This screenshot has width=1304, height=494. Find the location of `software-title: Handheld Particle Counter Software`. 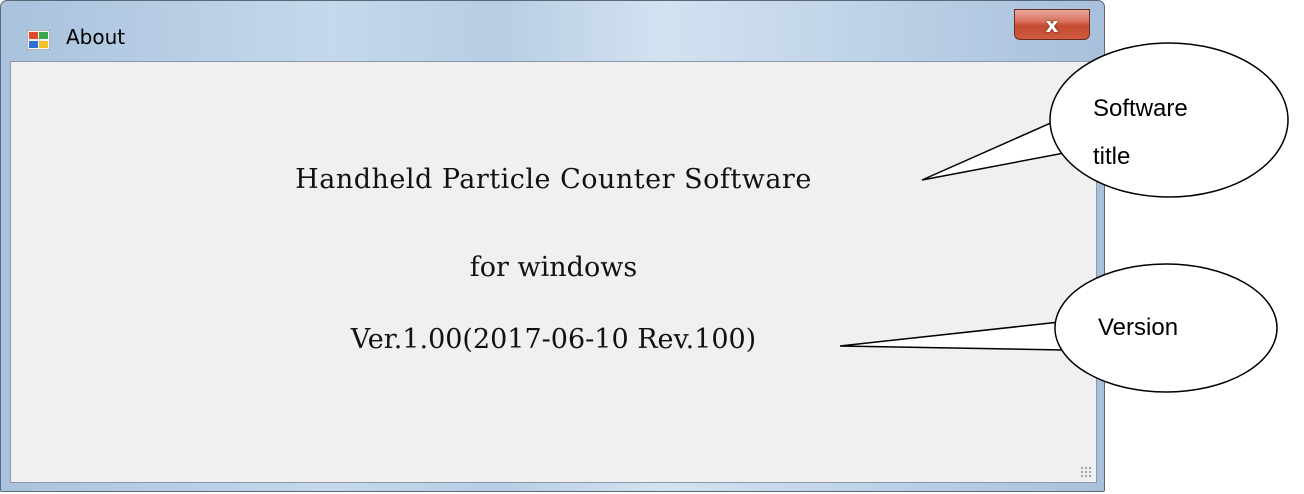

software-title: Handheld Particle Counter Software is located at coordinates (553, 179).